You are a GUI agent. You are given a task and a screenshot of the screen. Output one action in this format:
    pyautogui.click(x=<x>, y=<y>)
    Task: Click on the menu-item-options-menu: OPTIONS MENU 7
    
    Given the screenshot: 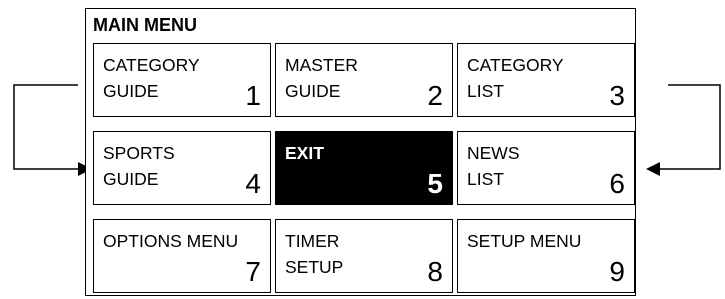 What is the action you would take?
    pyautogui.click(x=182, y=256)
    